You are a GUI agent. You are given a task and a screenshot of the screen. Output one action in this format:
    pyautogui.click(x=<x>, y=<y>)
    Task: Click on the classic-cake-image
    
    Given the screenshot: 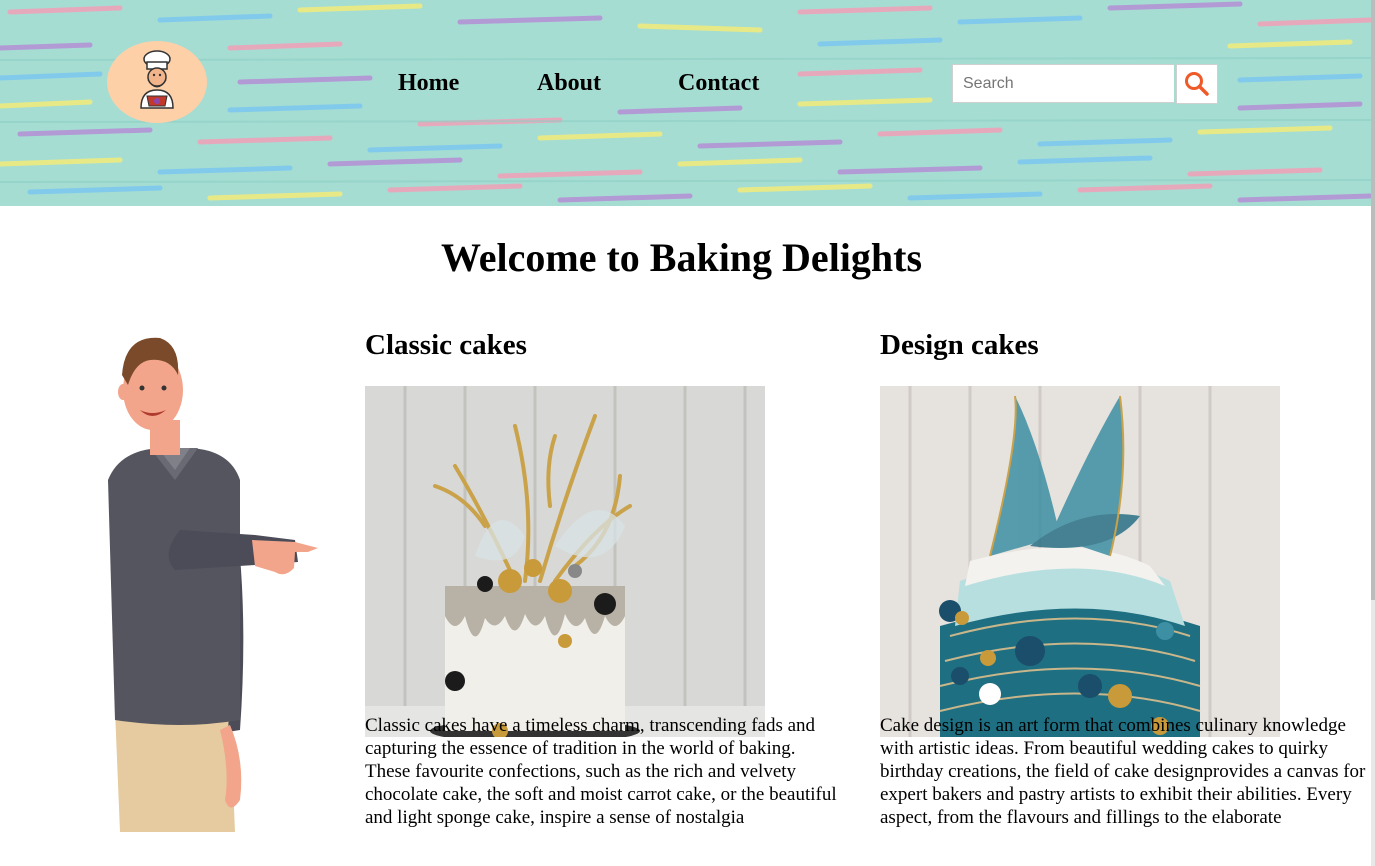 What is the action you would take?
    pyautogui.click(x=565, y=561)
    